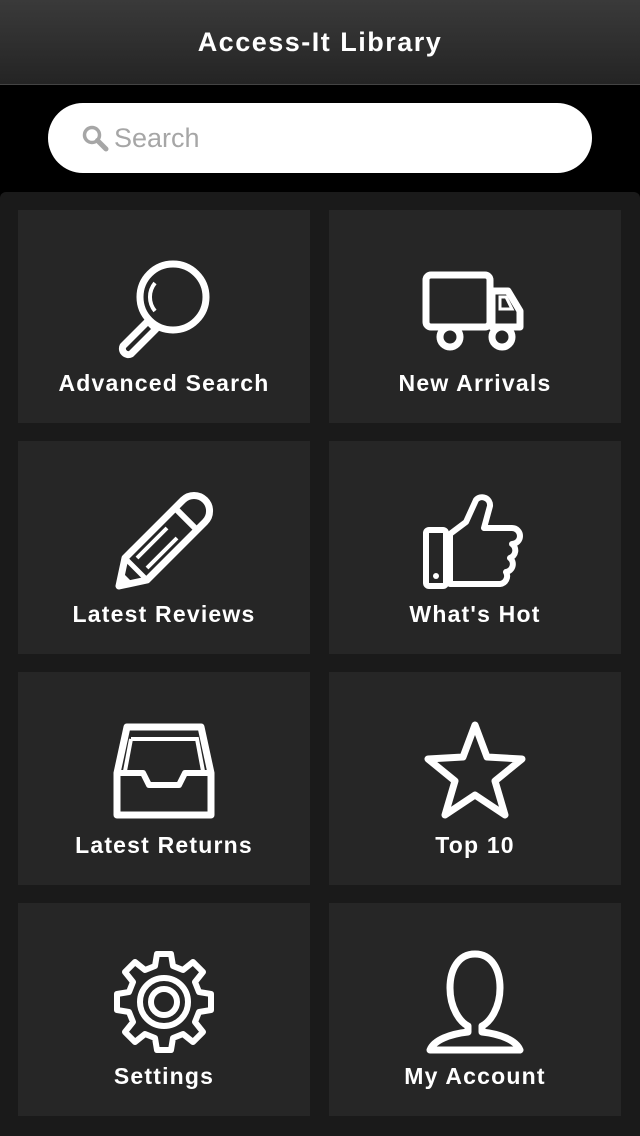  Describe the element at coordinates (164, 845) in the screenshot. I see `tile-label: Latest Returns` at that location.